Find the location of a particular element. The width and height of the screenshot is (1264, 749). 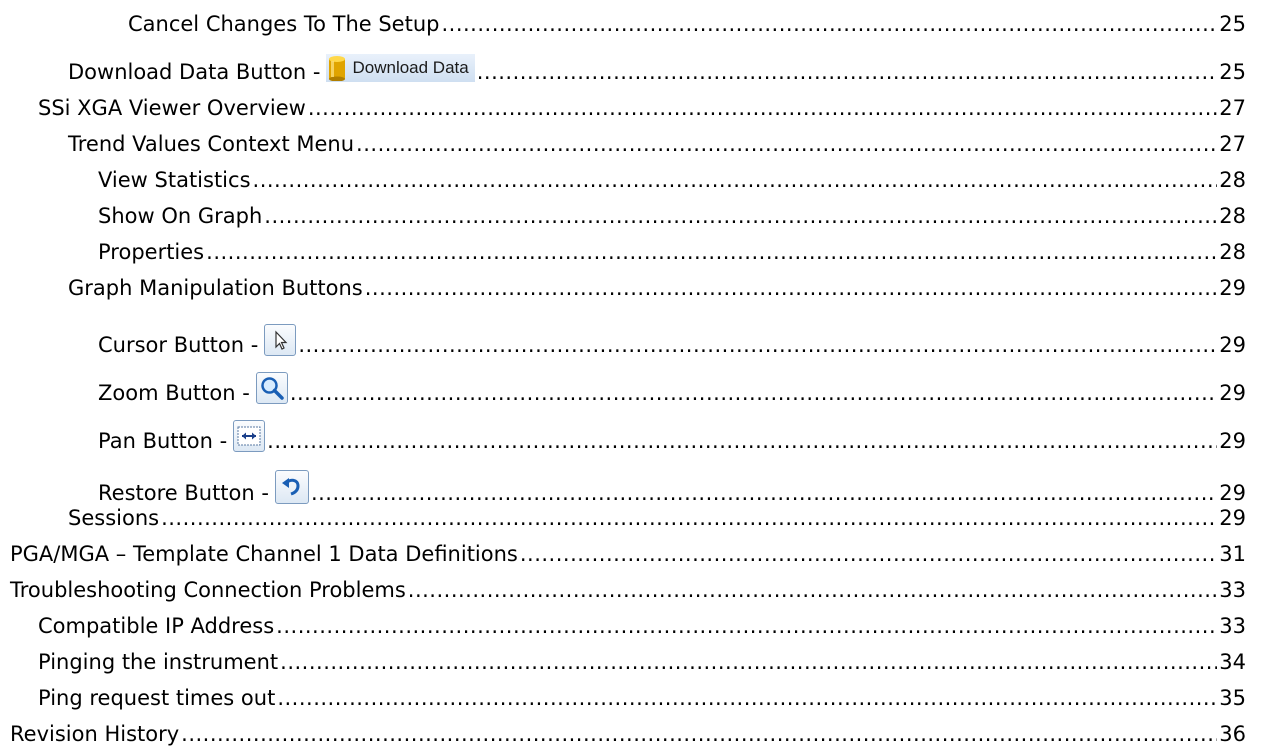

toc-page-number: 36 is located at coordinates (1232, 734).